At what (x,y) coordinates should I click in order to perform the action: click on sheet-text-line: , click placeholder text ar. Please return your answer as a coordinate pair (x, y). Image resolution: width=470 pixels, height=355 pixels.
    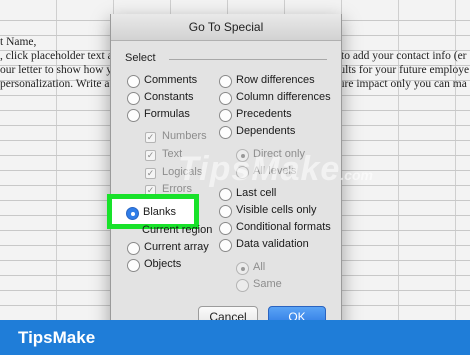
    Looking at the image, I should click on (58, 56).